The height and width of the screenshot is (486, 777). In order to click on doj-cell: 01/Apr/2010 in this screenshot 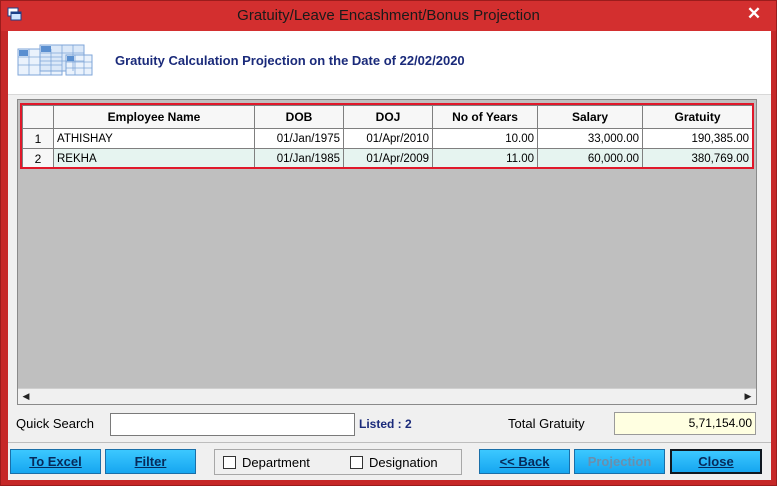, I will do `click(388, 138)`.